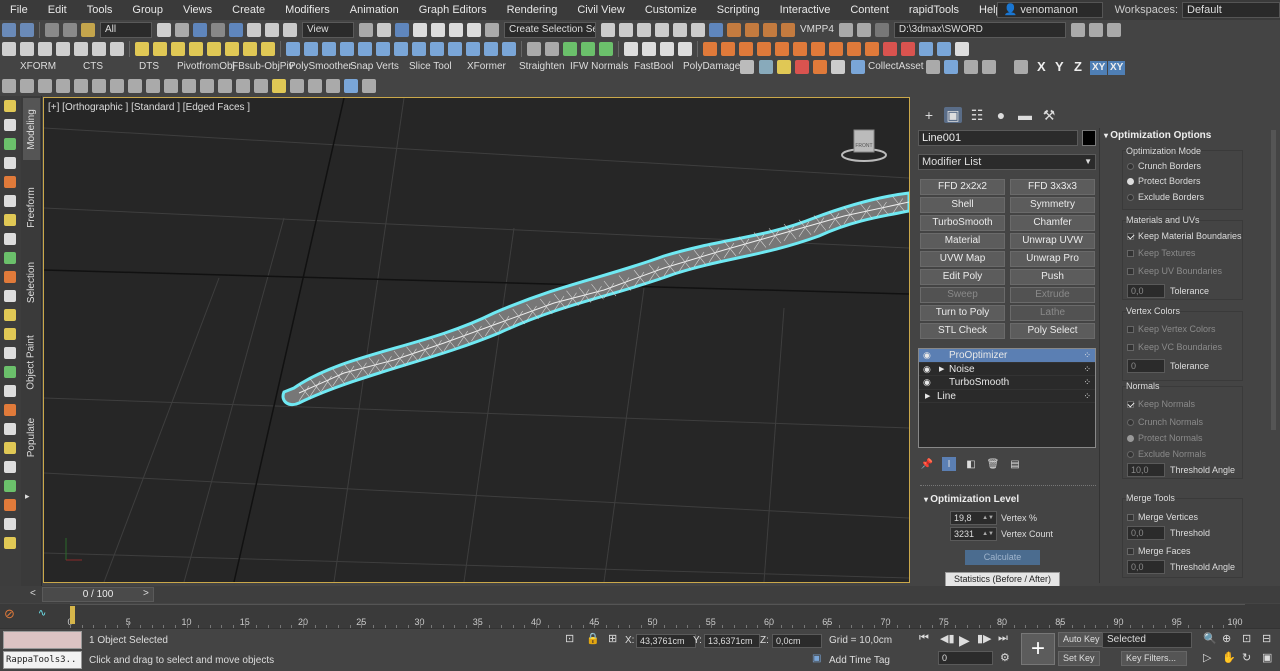 The height and width of the screenshot is (671, 1280). What do you see at coordinates (1007, 356) in the screenshot?
I see `stack-item-prooptimizer: ◉ ProOptimizer ⁘` at bounding box center [1007, 356].